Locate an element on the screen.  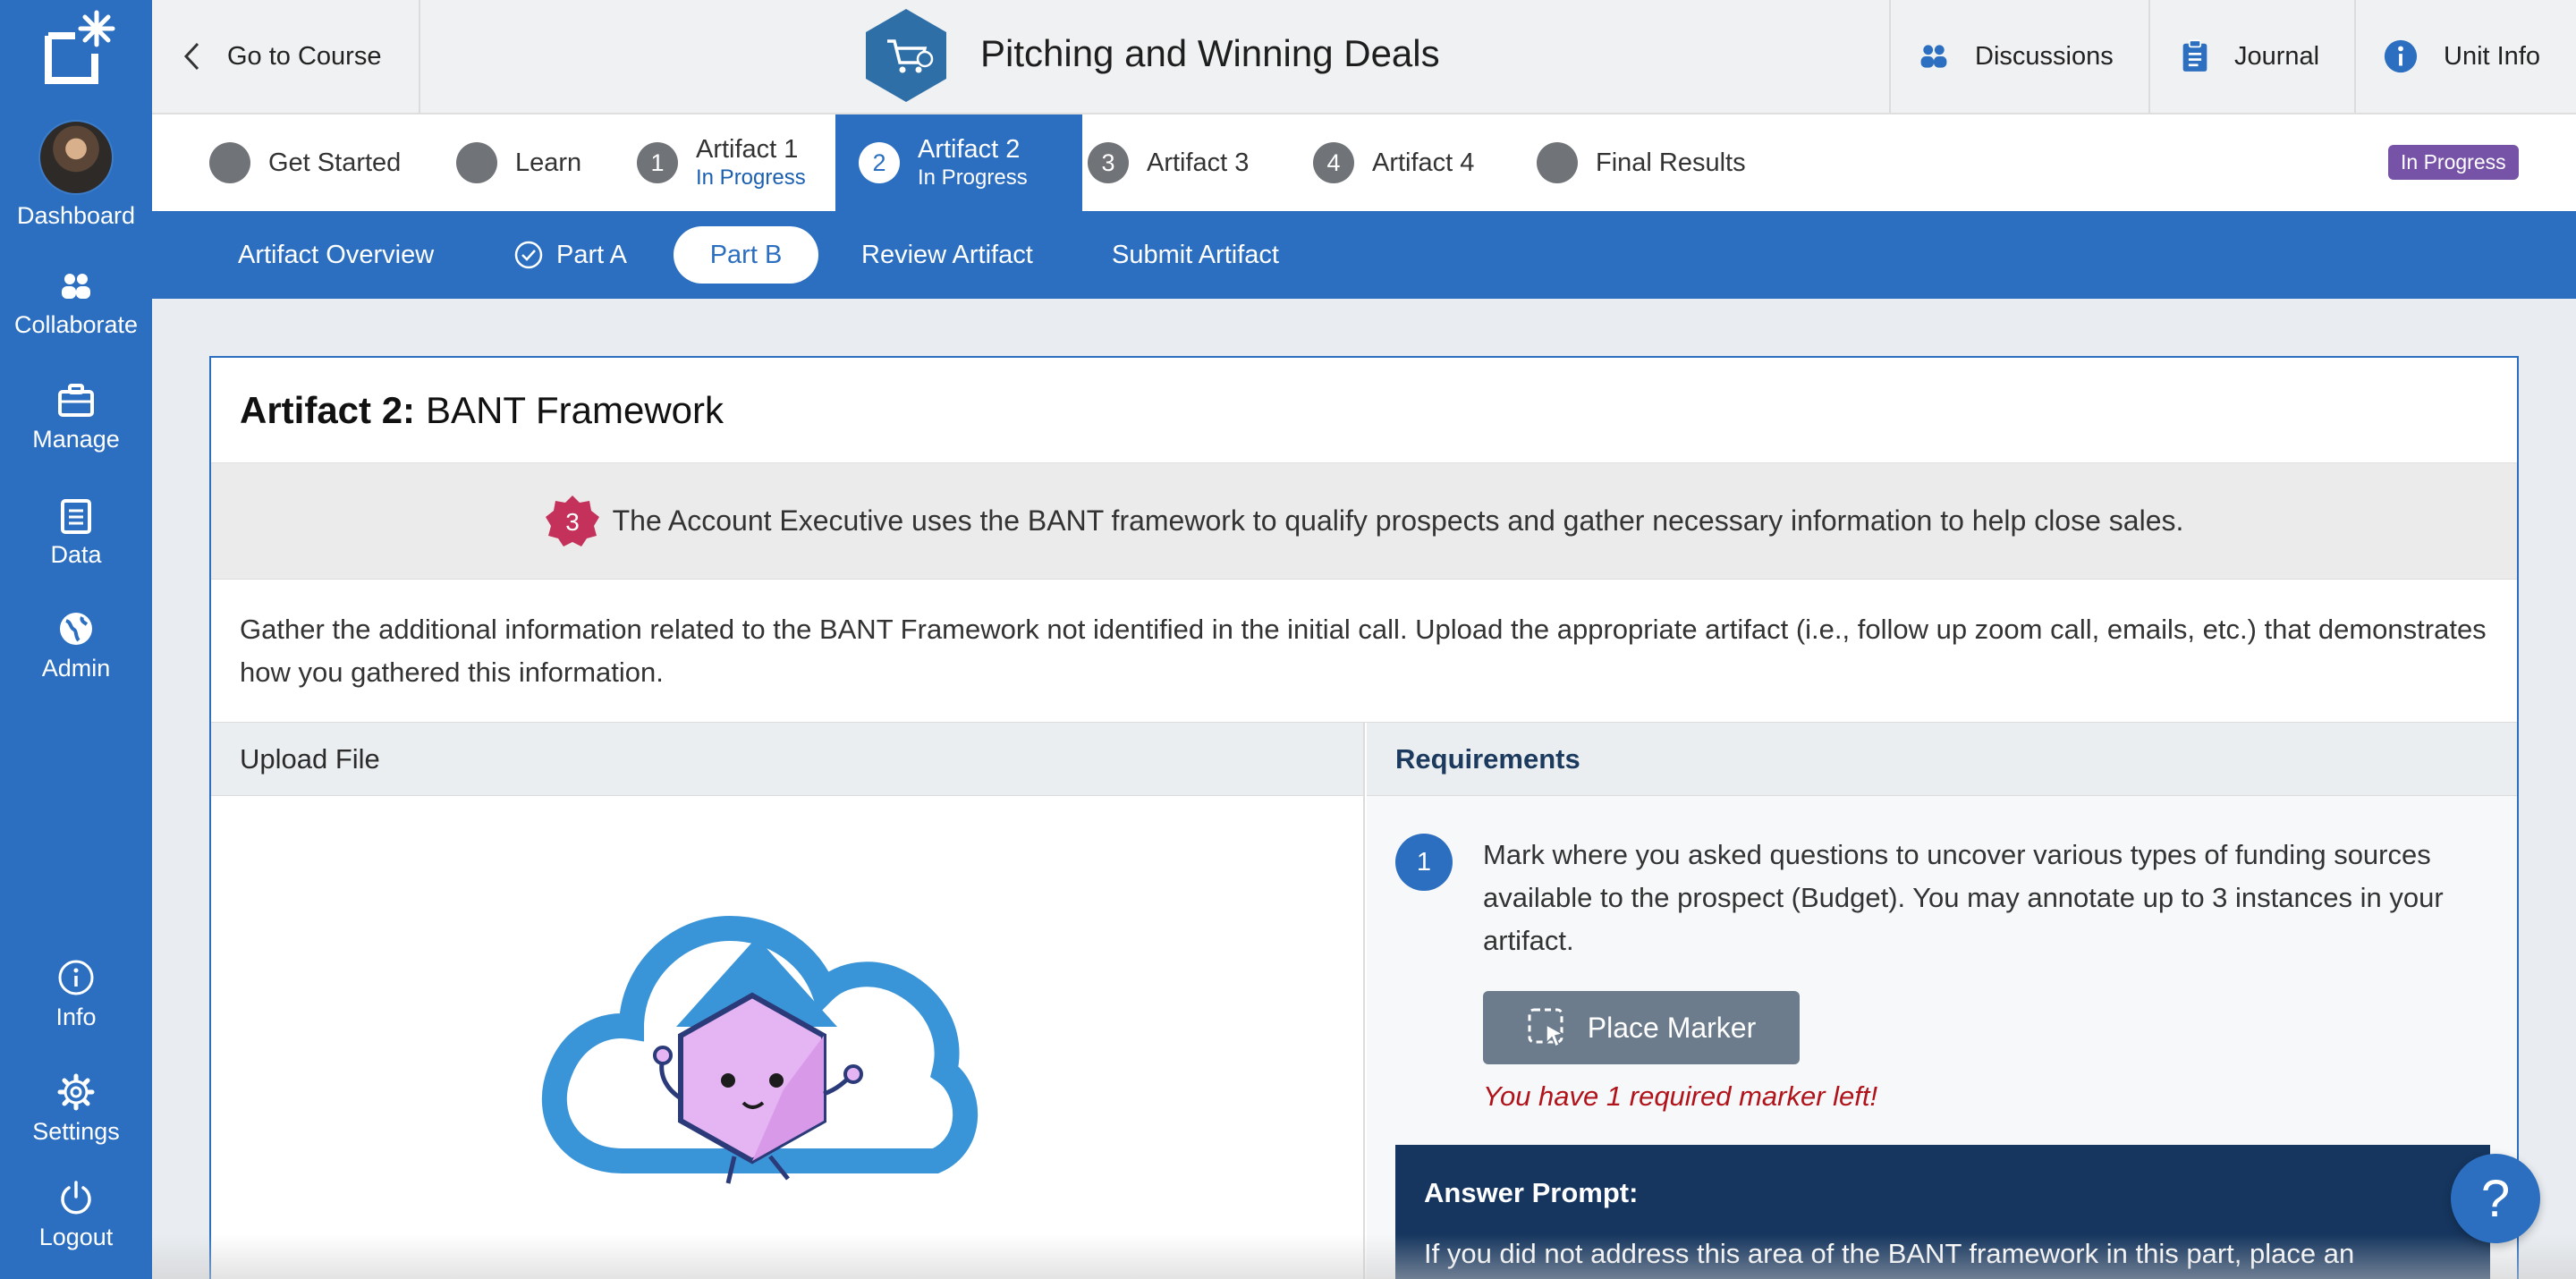
step-label: Artifact 3 is located at coordinates (1198, 163).